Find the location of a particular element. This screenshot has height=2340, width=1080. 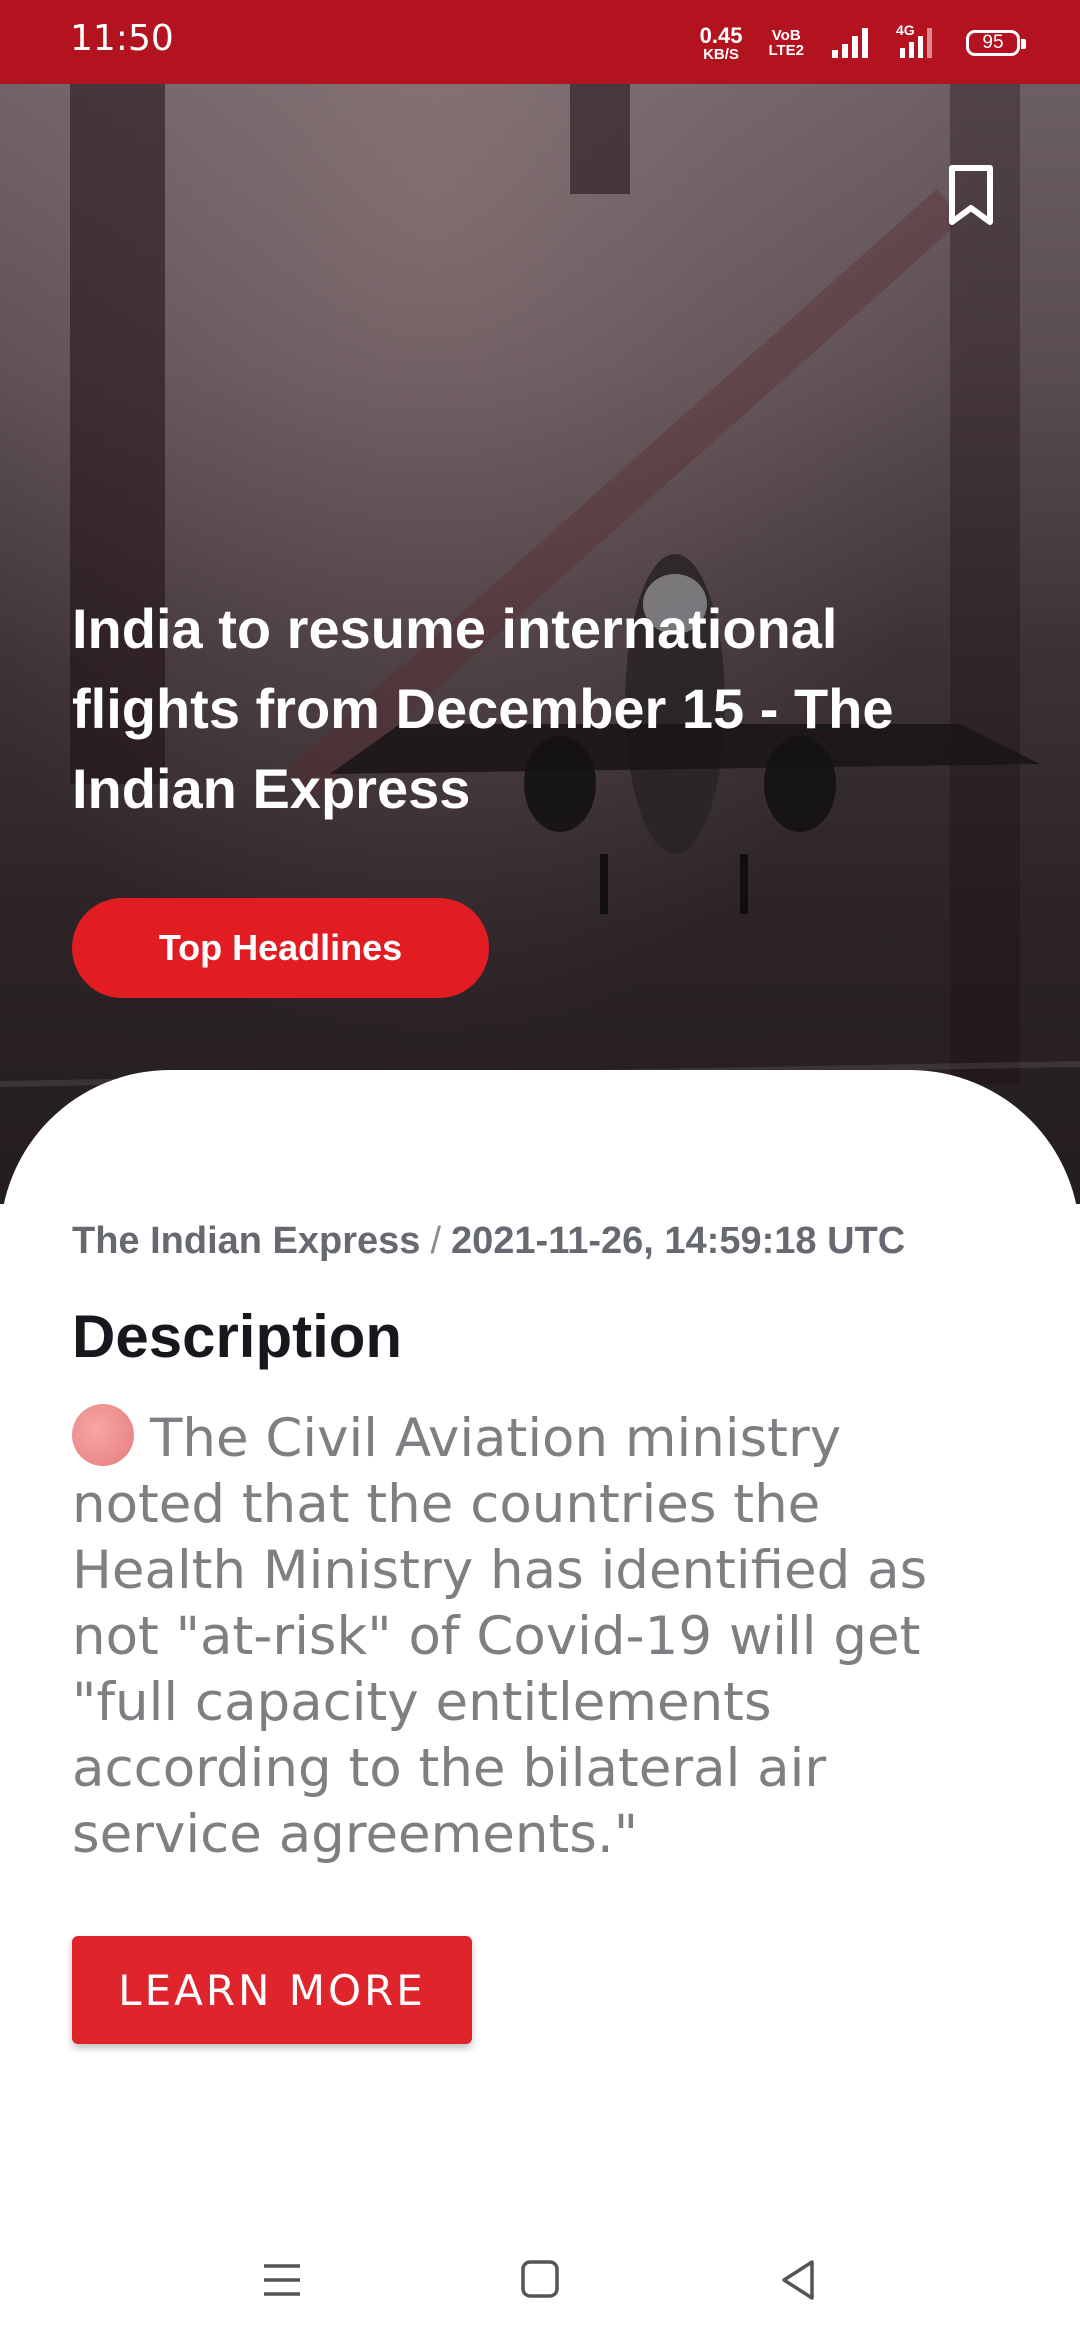

status-bar: 11:50 0.45 KB/S VoB LTE2 4G 95 is located at coordinates (540, 42).